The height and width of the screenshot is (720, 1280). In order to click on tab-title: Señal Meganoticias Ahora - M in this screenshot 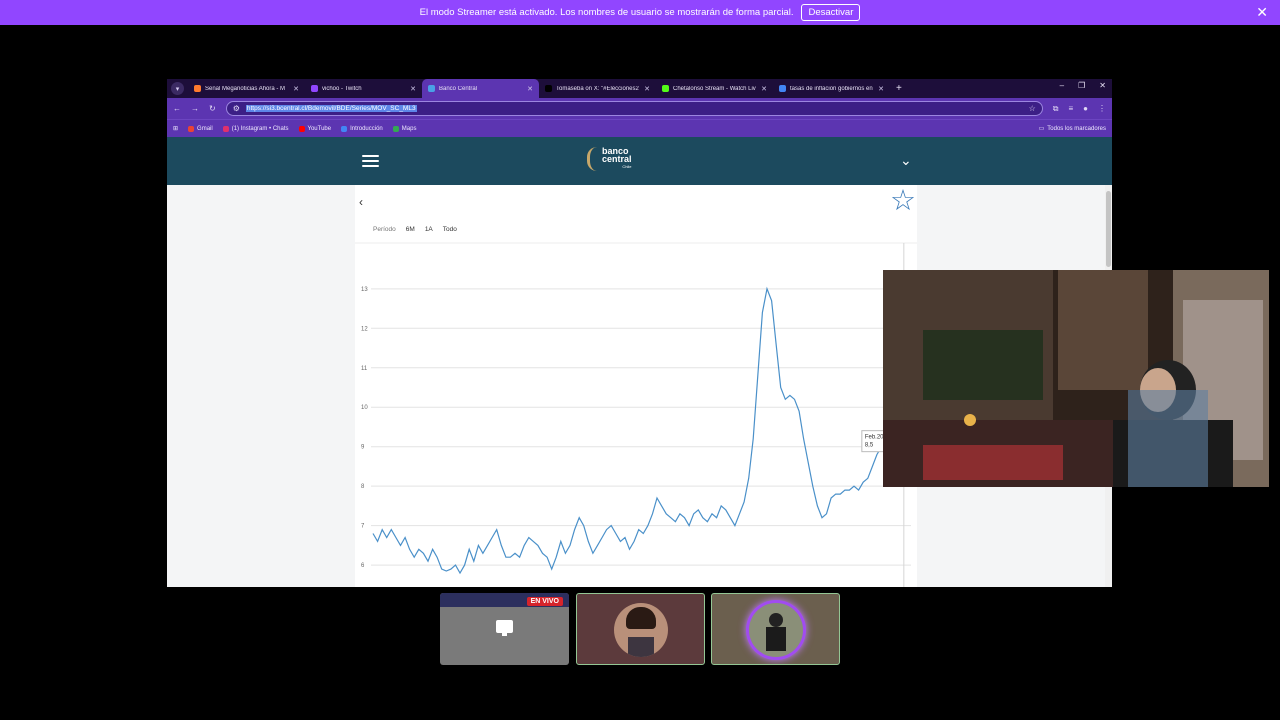, I will do `click(245, 88)`.